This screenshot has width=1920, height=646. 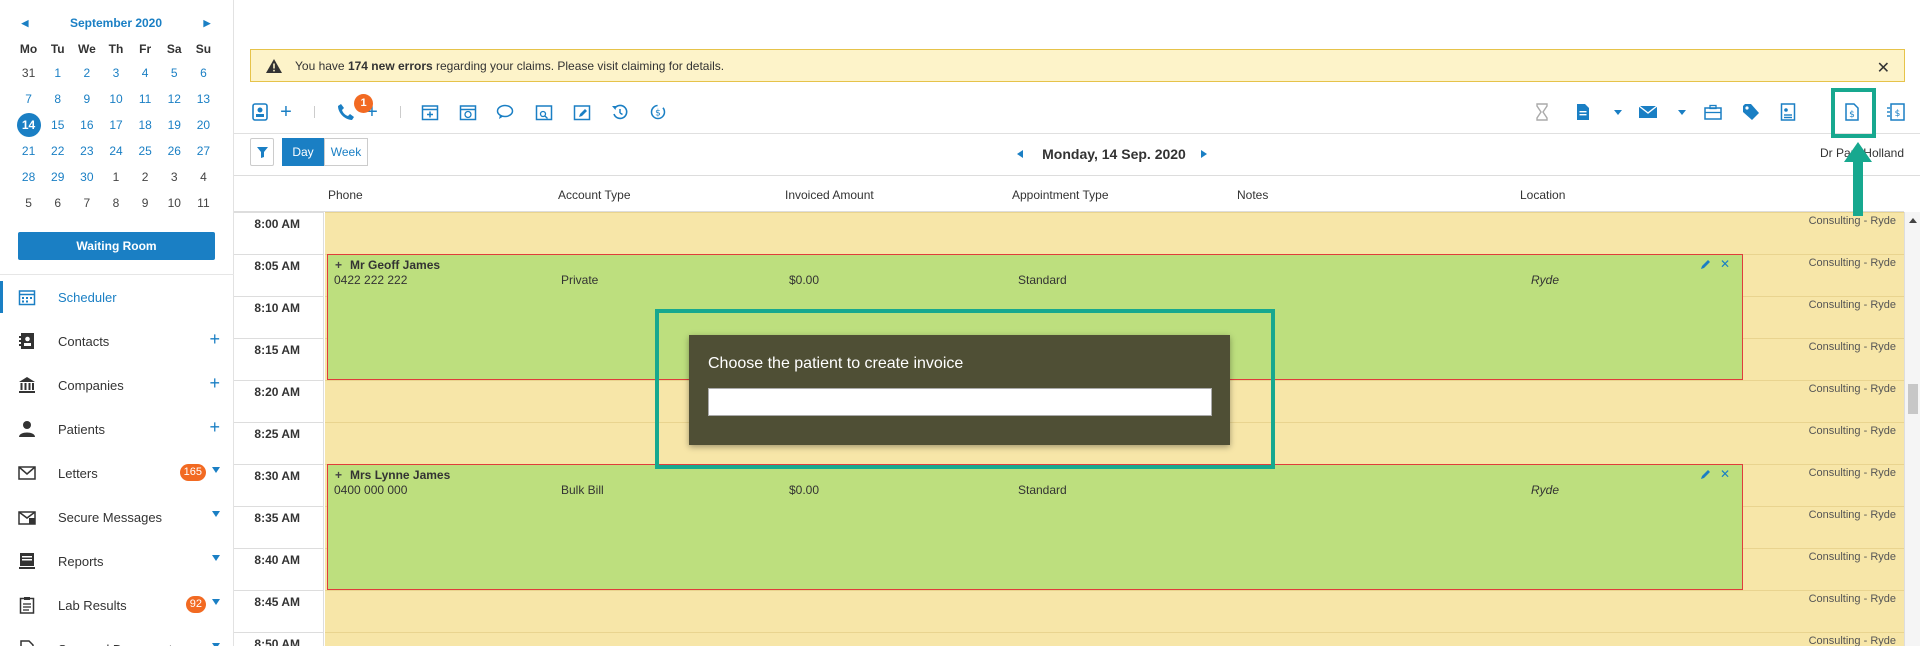 What do you see at coordinates (145, 125) in the screenshot?
I see `calendar-day: 18` at bounding box center [145, 125].